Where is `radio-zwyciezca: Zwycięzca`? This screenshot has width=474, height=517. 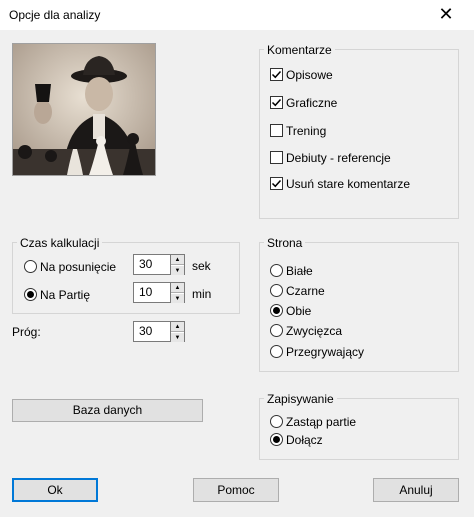
radio-zwyciezca: Zwycięzca is located at coordinates (330, 330).